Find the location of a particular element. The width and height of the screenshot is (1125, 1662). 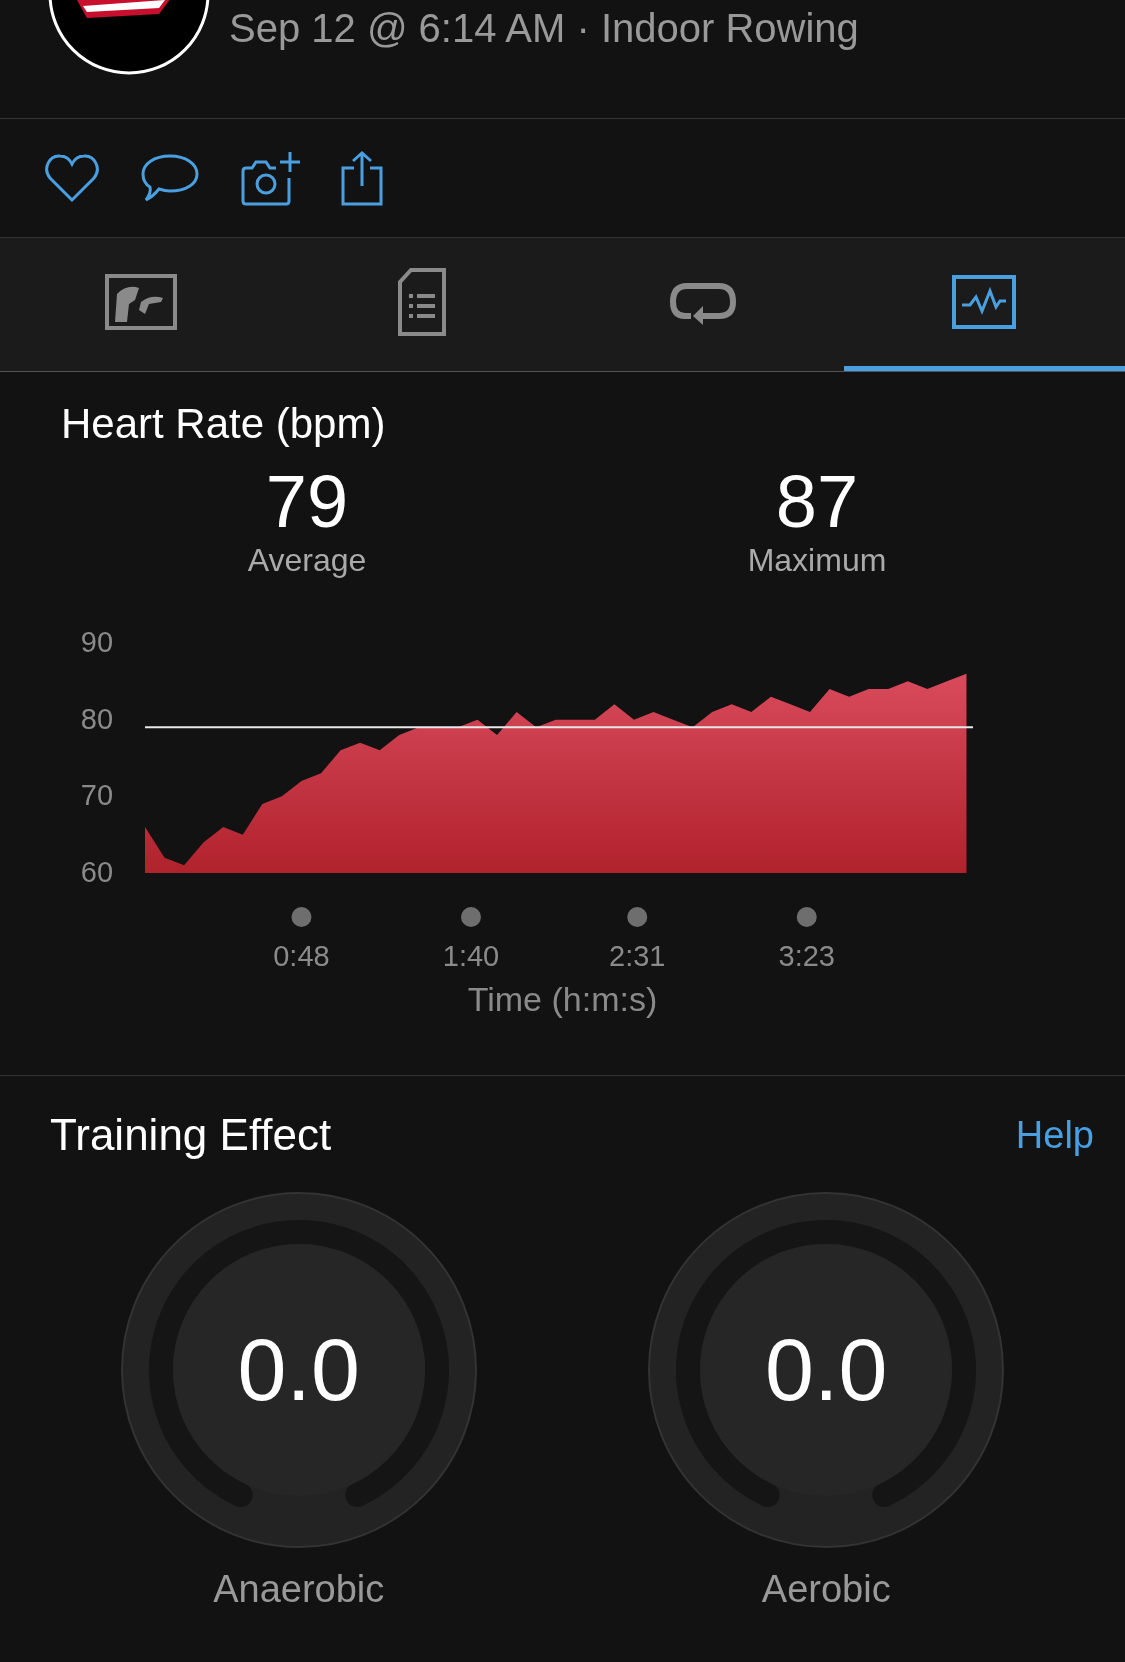

x-tick-label: 3:23 is located at coordinates (806, 956).